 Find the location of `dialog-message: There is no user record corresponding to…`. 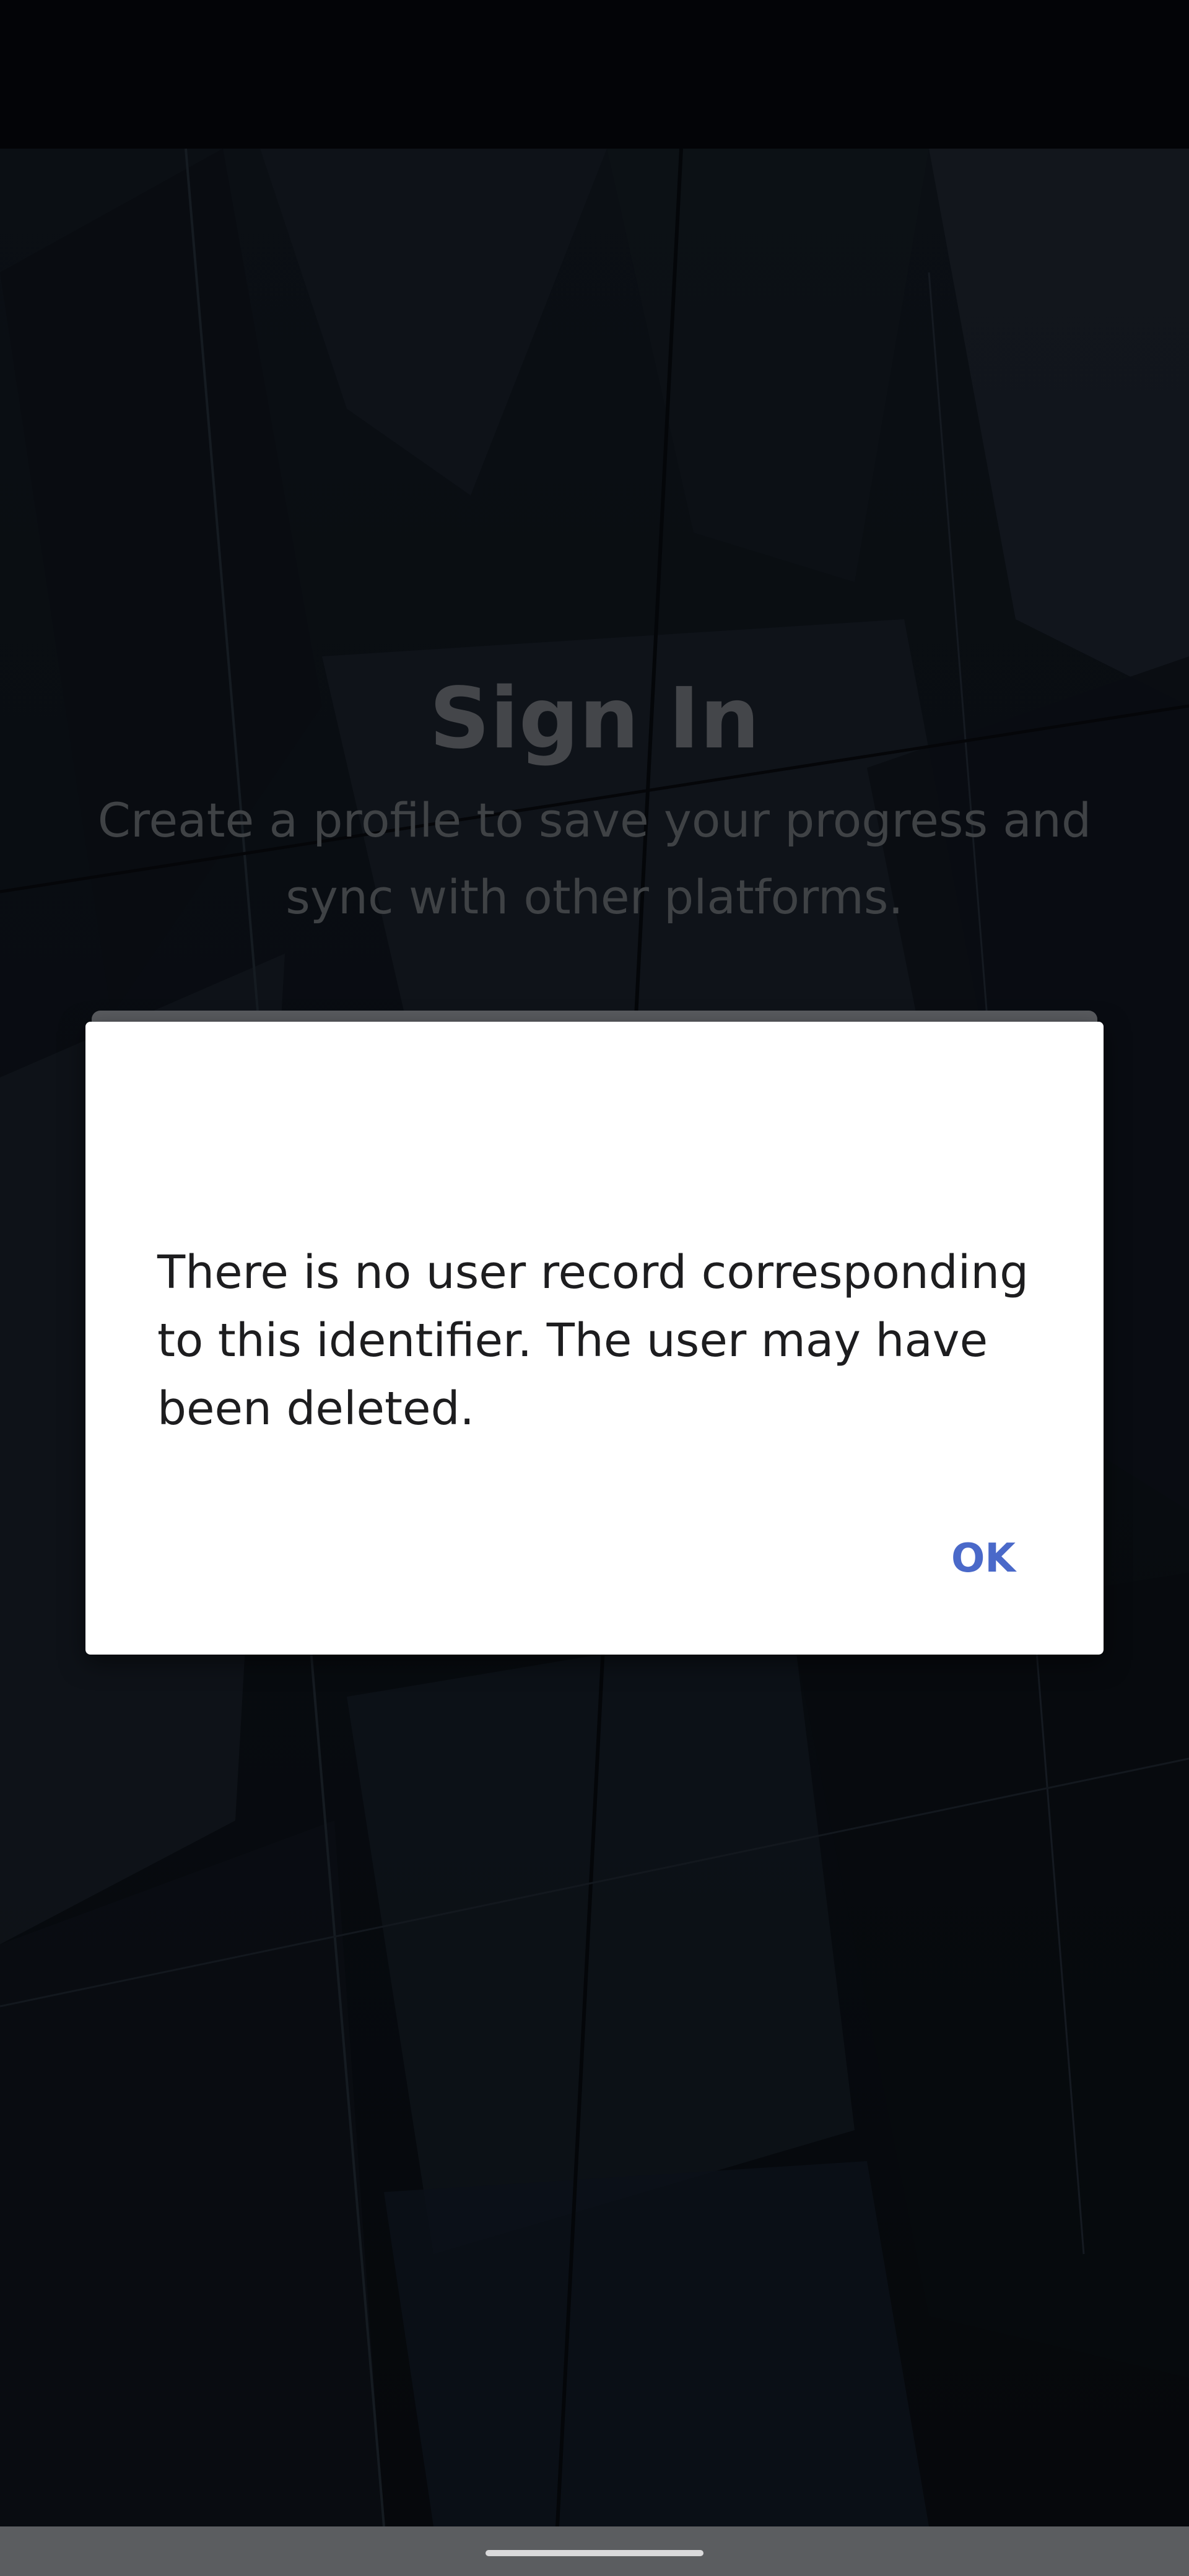

dialog-message: There is no user record corresponding to… is located at coordinates (593, 1340).